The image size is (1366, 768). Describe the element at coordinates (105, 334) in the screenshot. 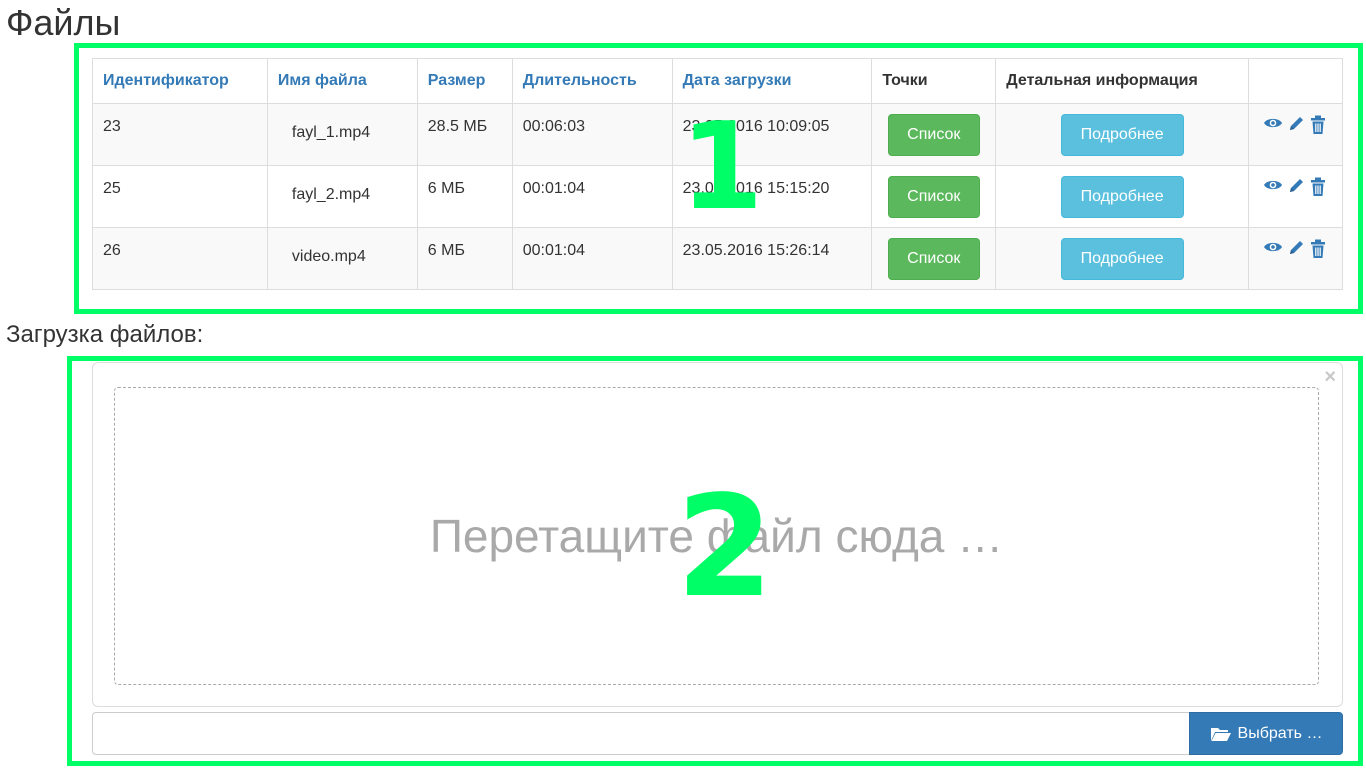

I see `upload-heading: Загрузка файлов:` at that location.